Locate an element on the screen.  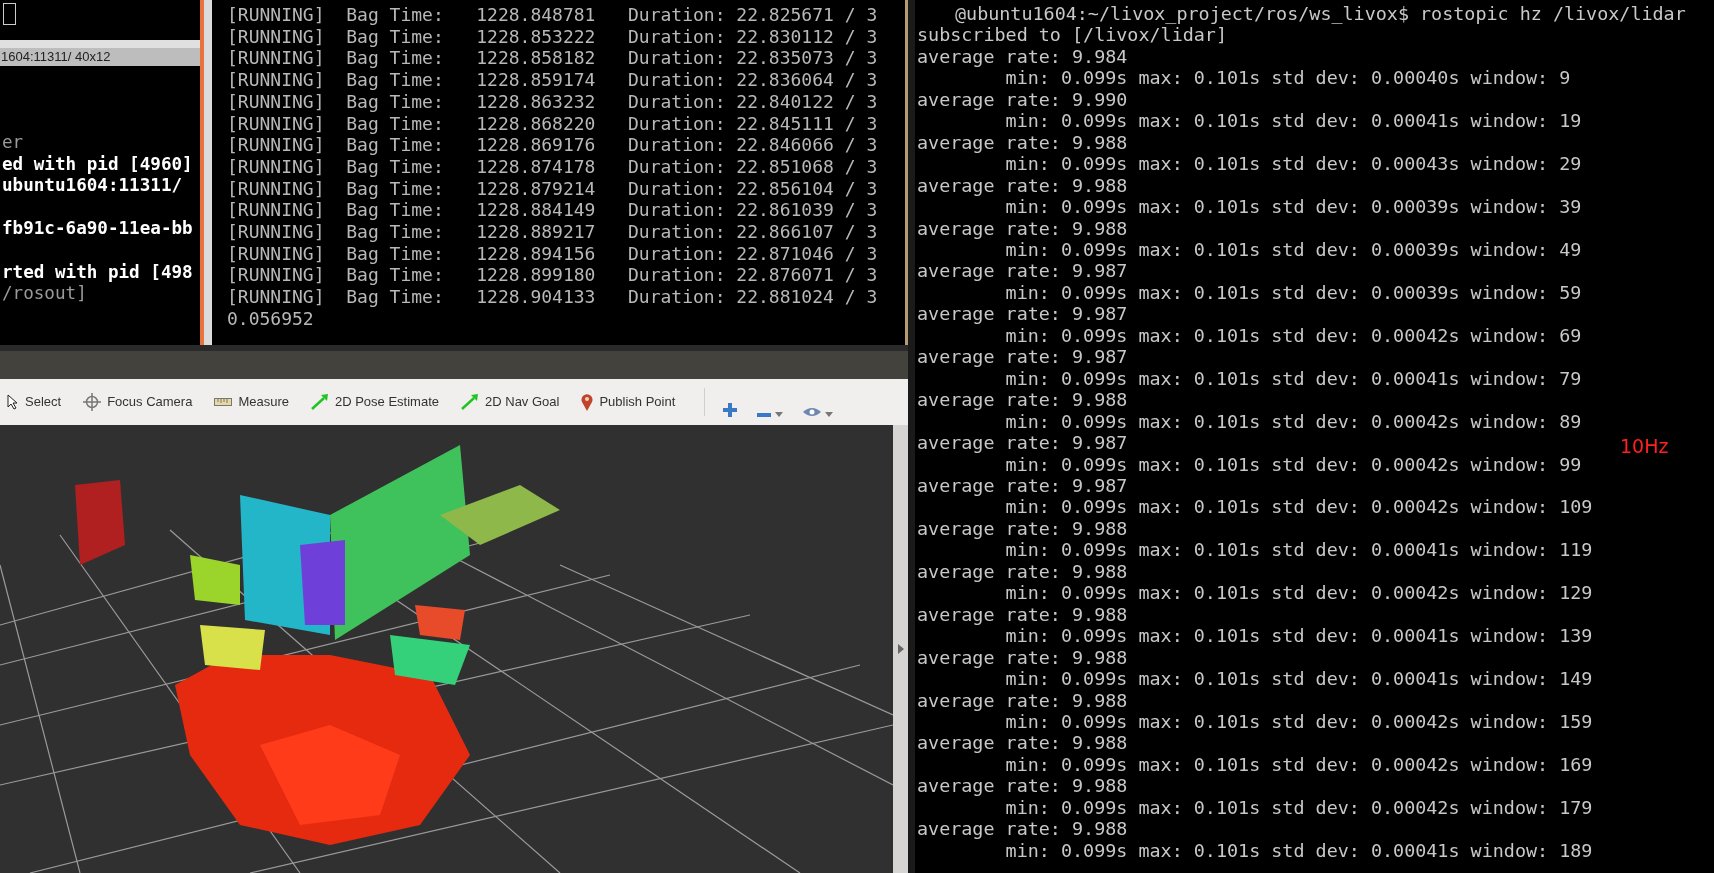
terminal-line: min: 0.099s max: 0.101s std dev: 0.00041s window: 139 is located at coordinates (1299, 636).